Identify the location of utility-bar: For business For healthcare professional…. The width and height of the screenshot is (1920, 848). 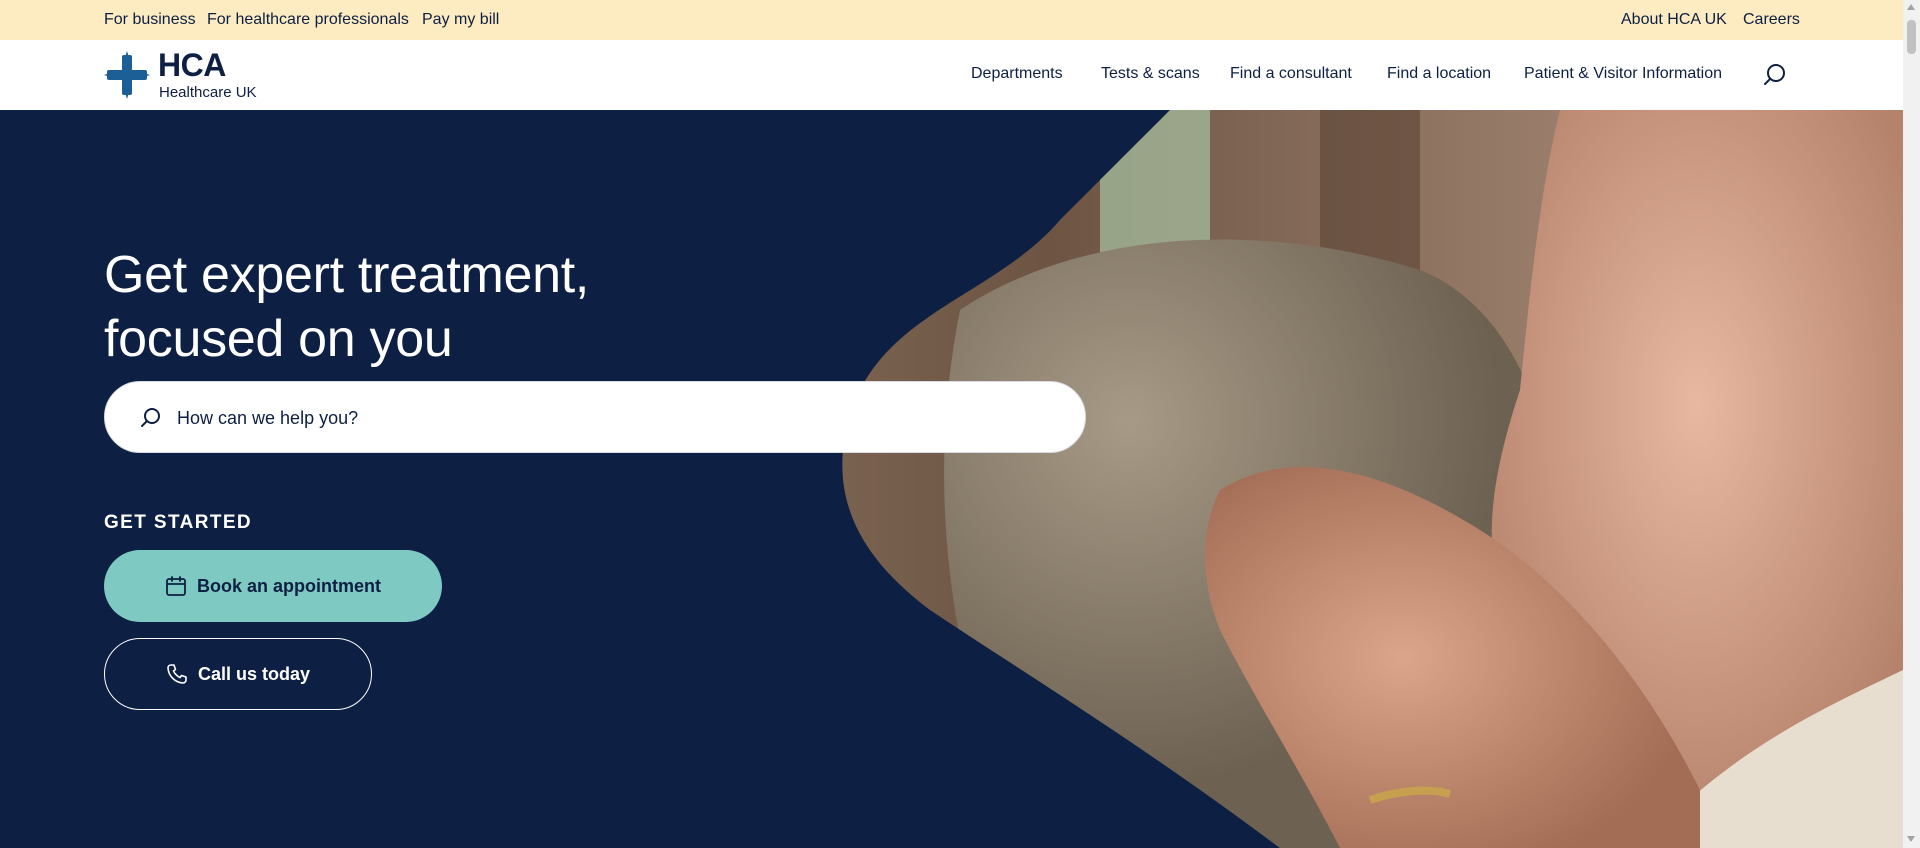
(951, 20).